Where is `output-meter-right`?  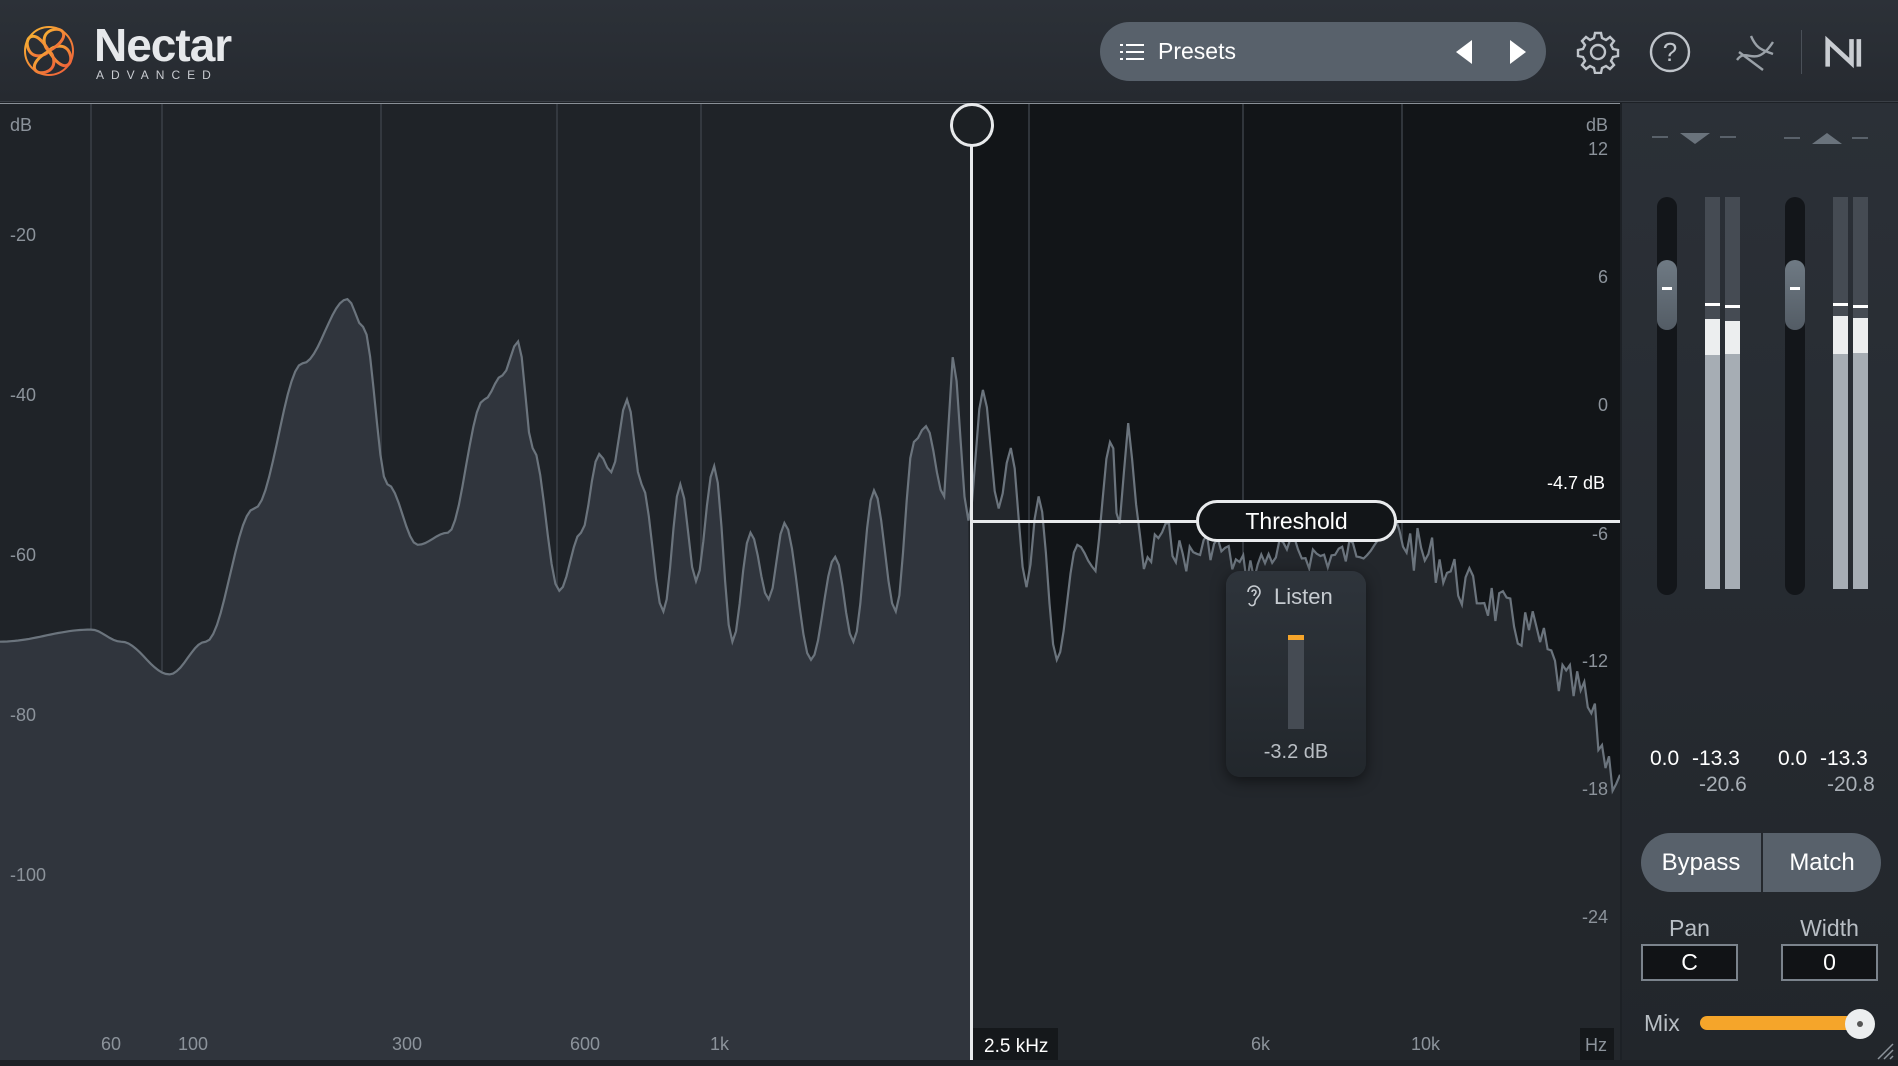 output-meter-right is located at coordinates (1860, 393).